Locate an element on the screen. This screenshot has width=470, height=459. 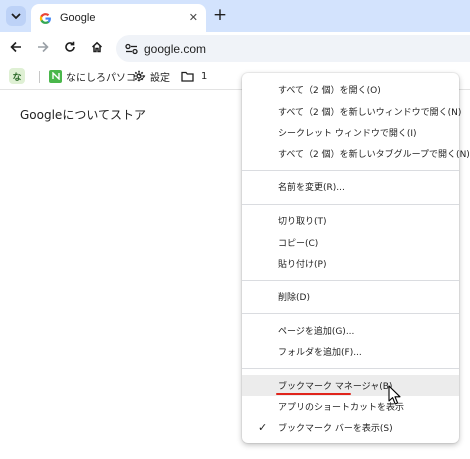
menu-item-open-all: すべて（2 個）を開く(O) is located at coordinates (350, 89).